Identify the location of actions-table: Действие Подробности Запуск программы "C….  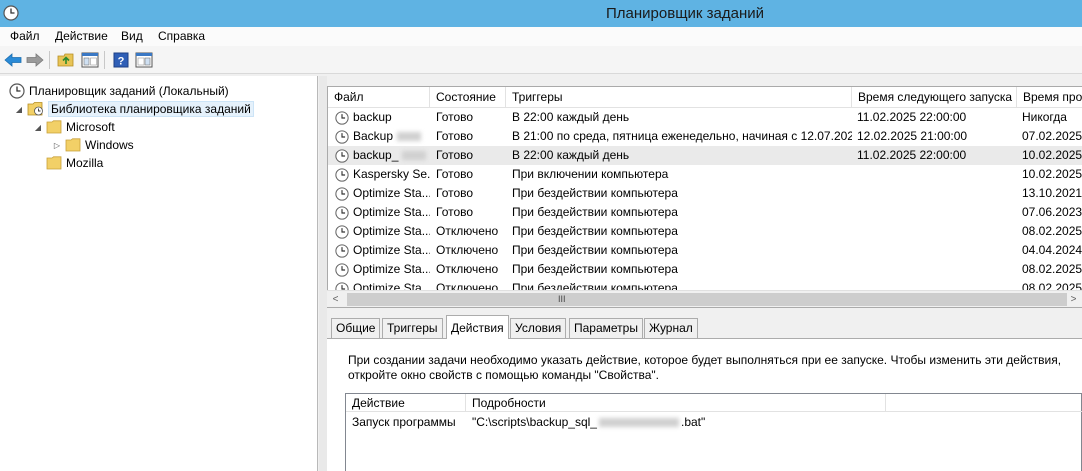
(713, 432).